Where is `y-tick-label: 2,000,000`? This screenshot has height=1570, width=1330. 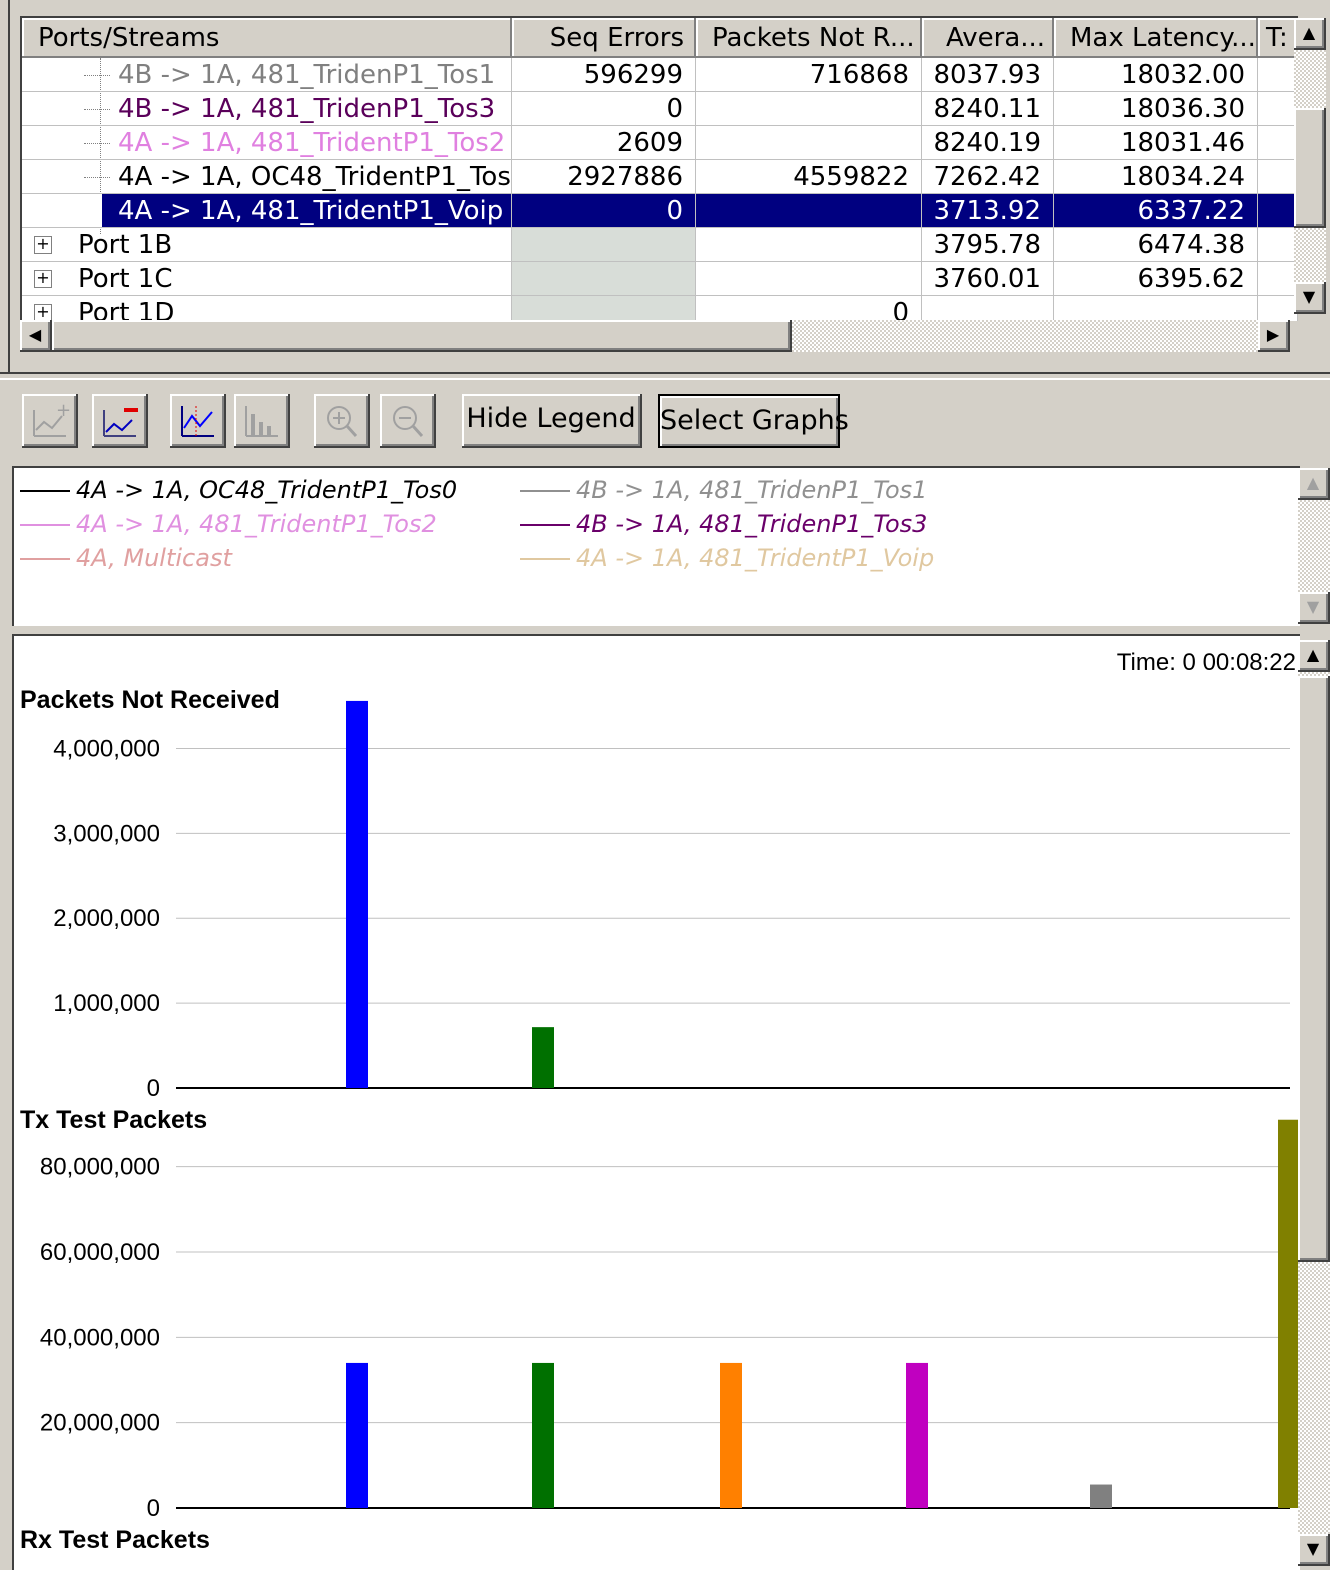 y-tick-label: 2,000,000 is located at coordinates (106, 918).